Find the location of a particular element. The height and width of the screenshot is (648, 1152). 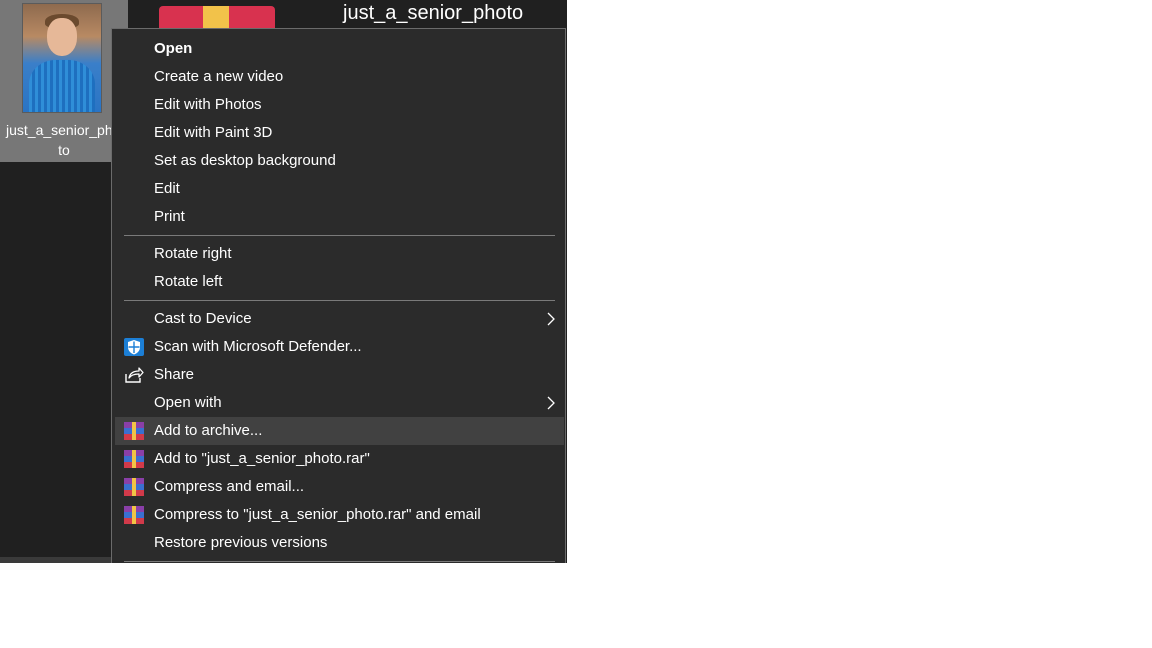

defender-shield-icon is located at coordinates (134, 347).